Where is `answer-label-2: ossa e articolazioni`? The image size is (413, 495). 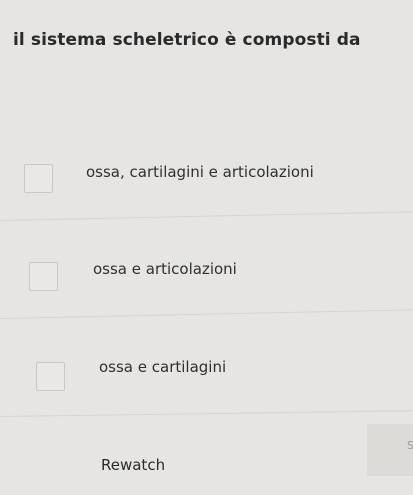
answer-label-2: ossa e articolazioni is located at coordinates (165, 269).